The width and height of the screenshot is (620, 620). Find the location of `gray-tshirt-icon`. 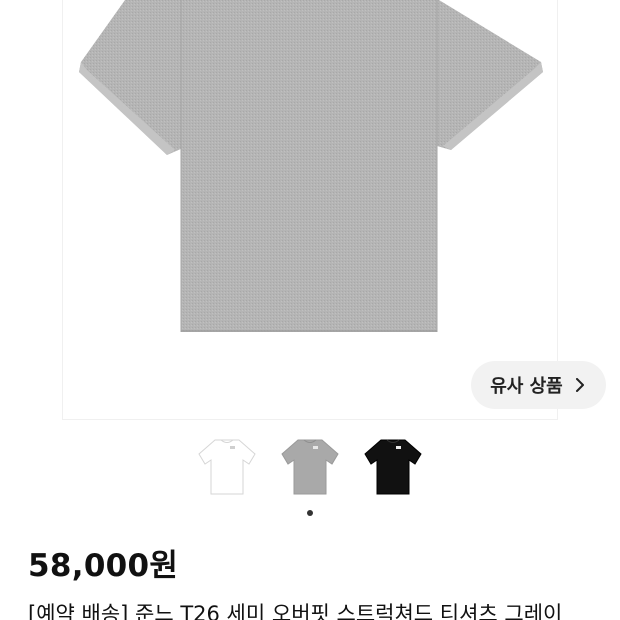

gray-tshirt-icon is located at coordinates (310, 467).